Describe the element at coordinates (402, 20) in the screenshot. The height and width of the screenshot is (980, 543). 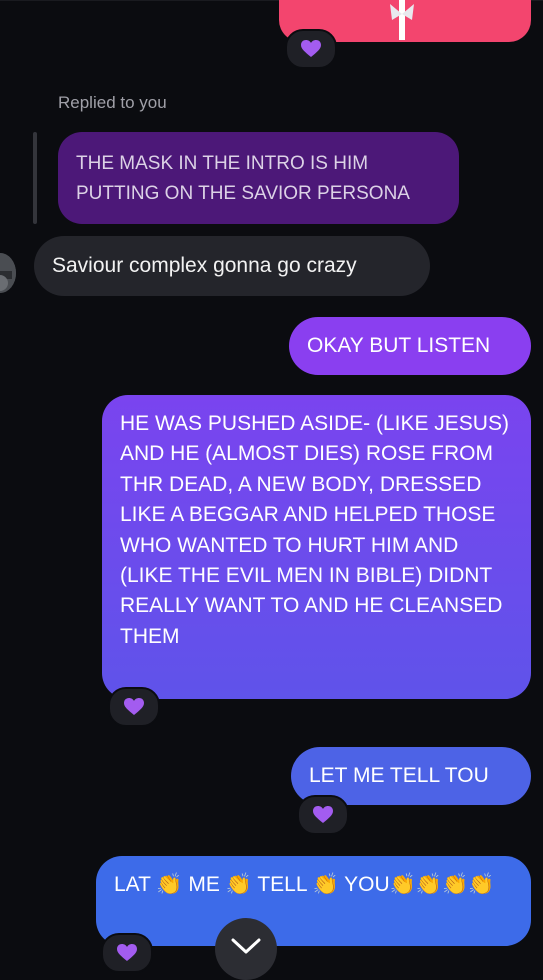
I see `gift-ribbon-icon` at that location.